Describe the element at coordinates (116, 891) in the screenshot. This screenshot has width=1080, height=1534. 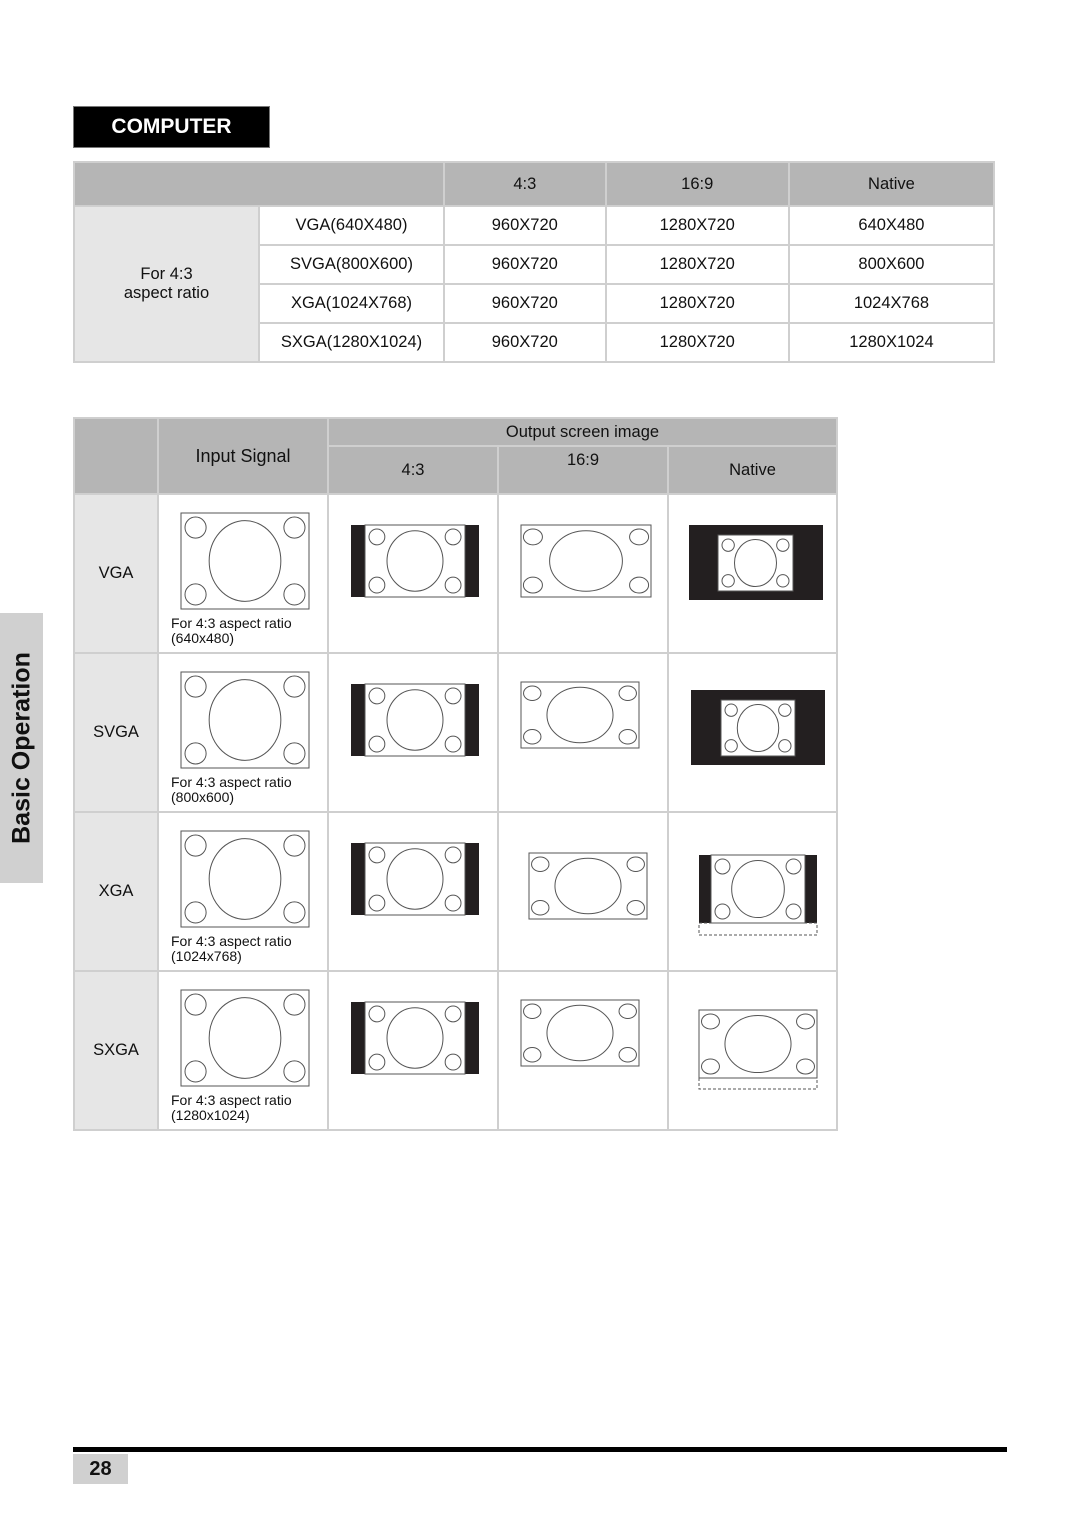
I see `signal-name: XGA` at that location.